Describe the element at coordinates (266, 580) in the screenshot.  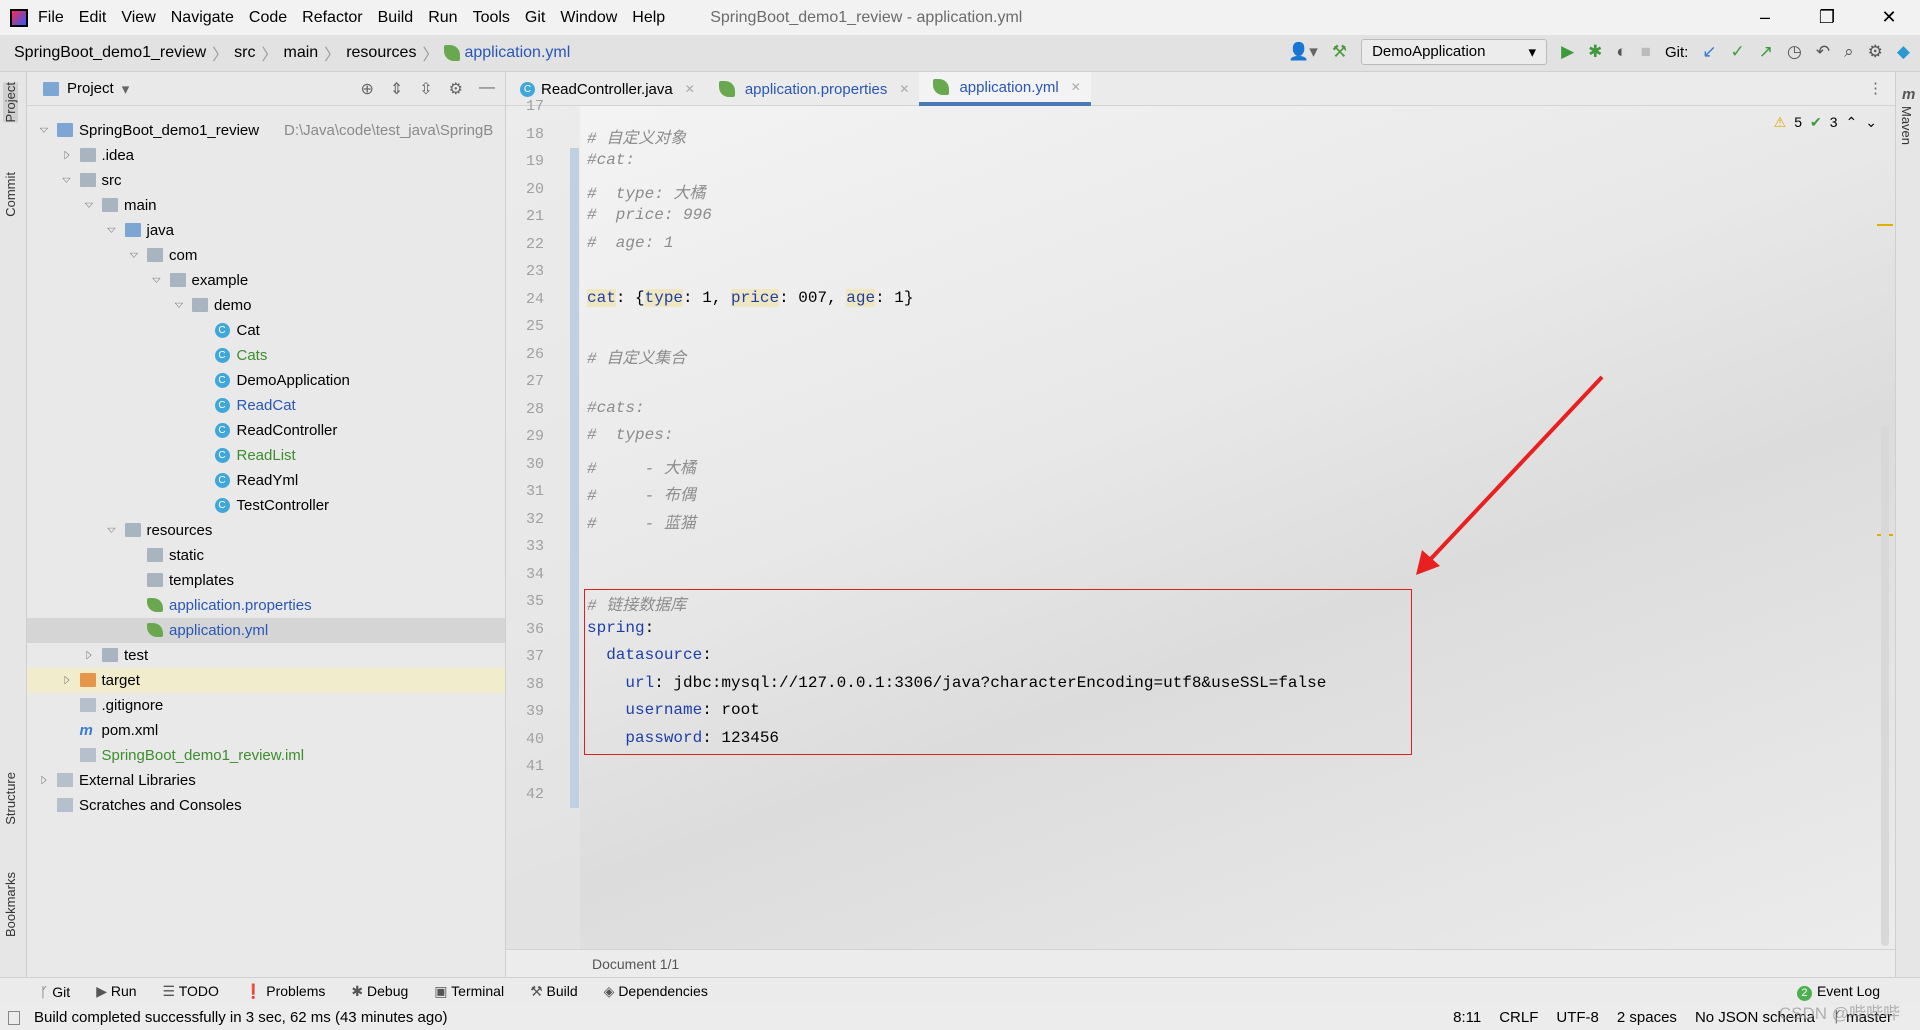
I see `tree-item: templates` at that location.